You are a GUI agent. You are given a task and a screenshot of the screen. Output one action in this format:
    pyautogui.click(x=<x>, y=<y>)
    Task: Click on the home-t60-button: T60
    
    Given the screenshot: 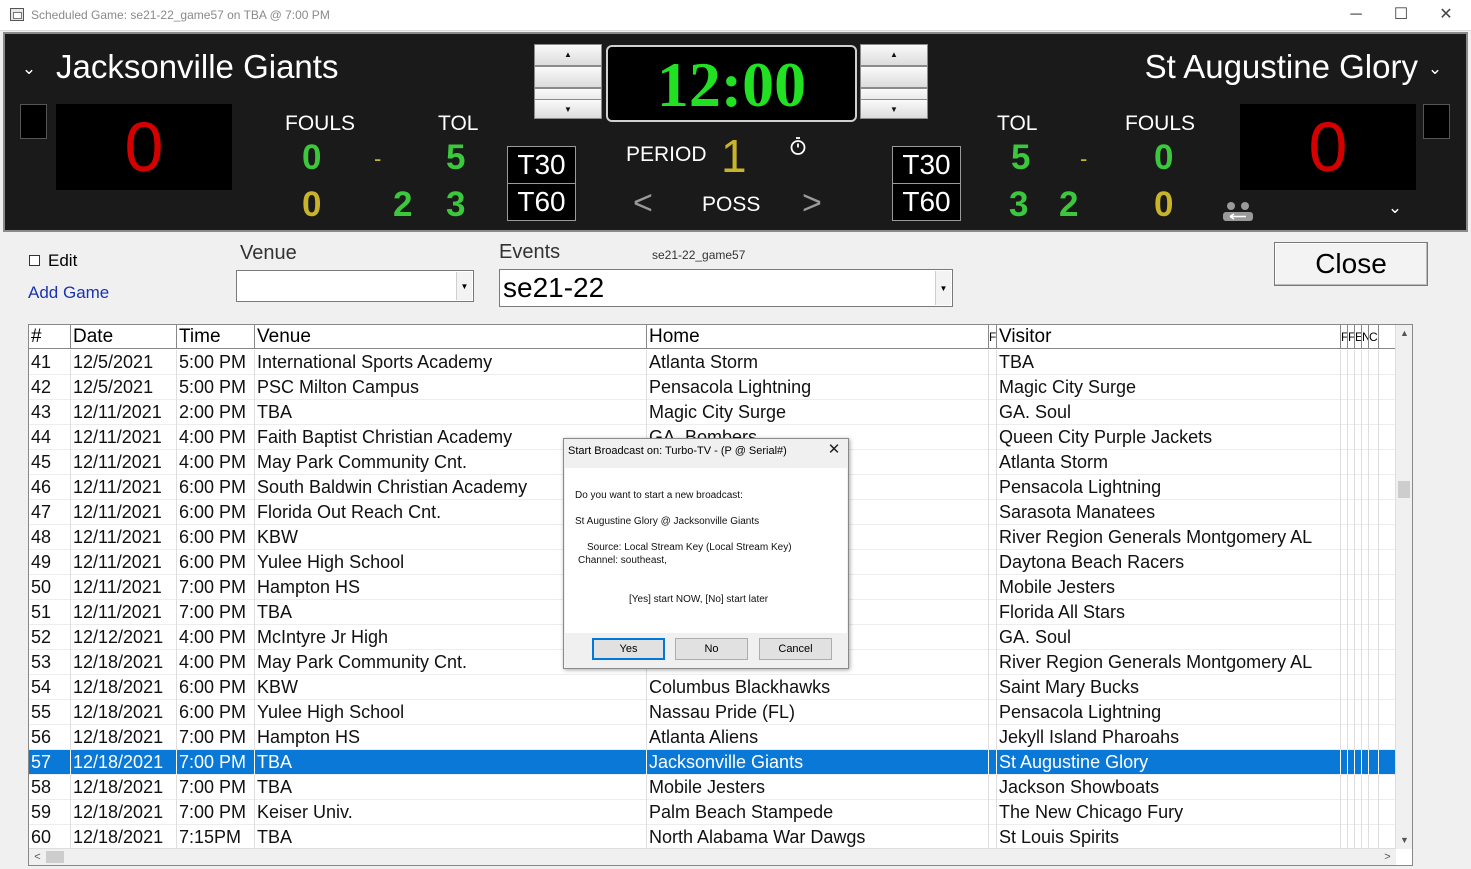 What is the action you would take?
    pyautogui.click(x=541, y=202)
    